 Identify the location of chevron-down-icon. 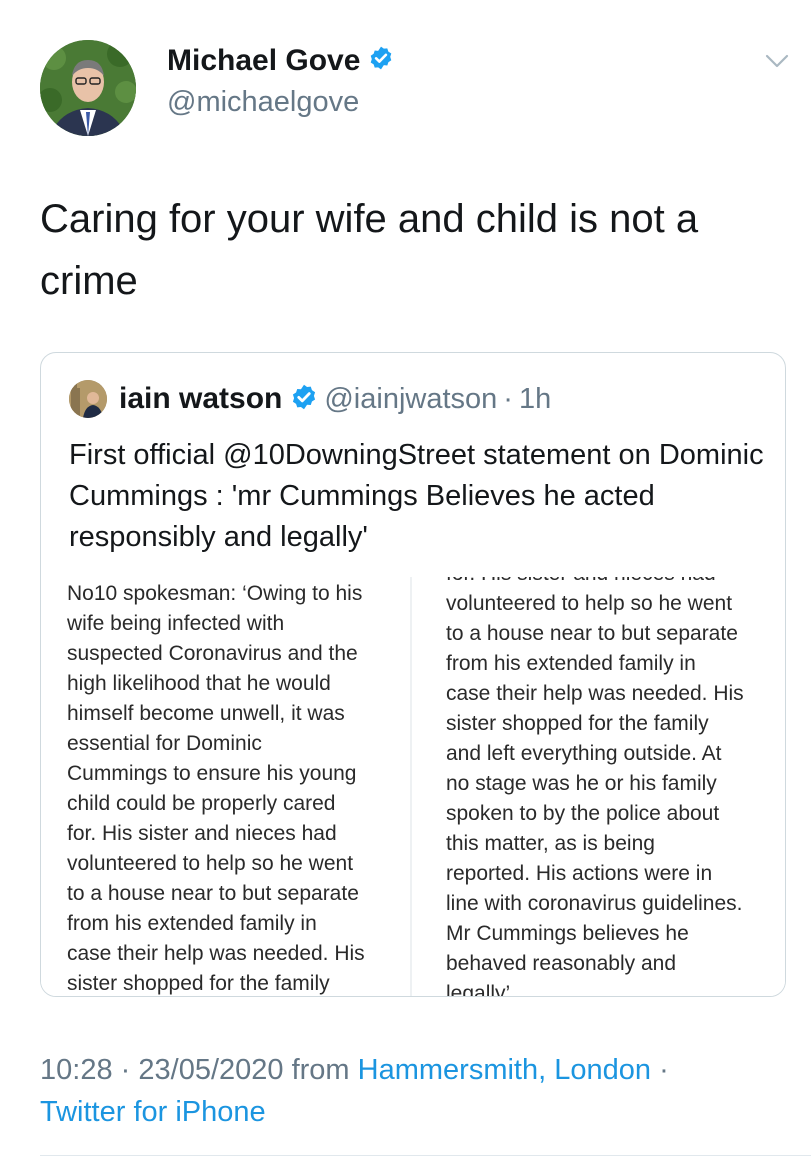
(777, 63).